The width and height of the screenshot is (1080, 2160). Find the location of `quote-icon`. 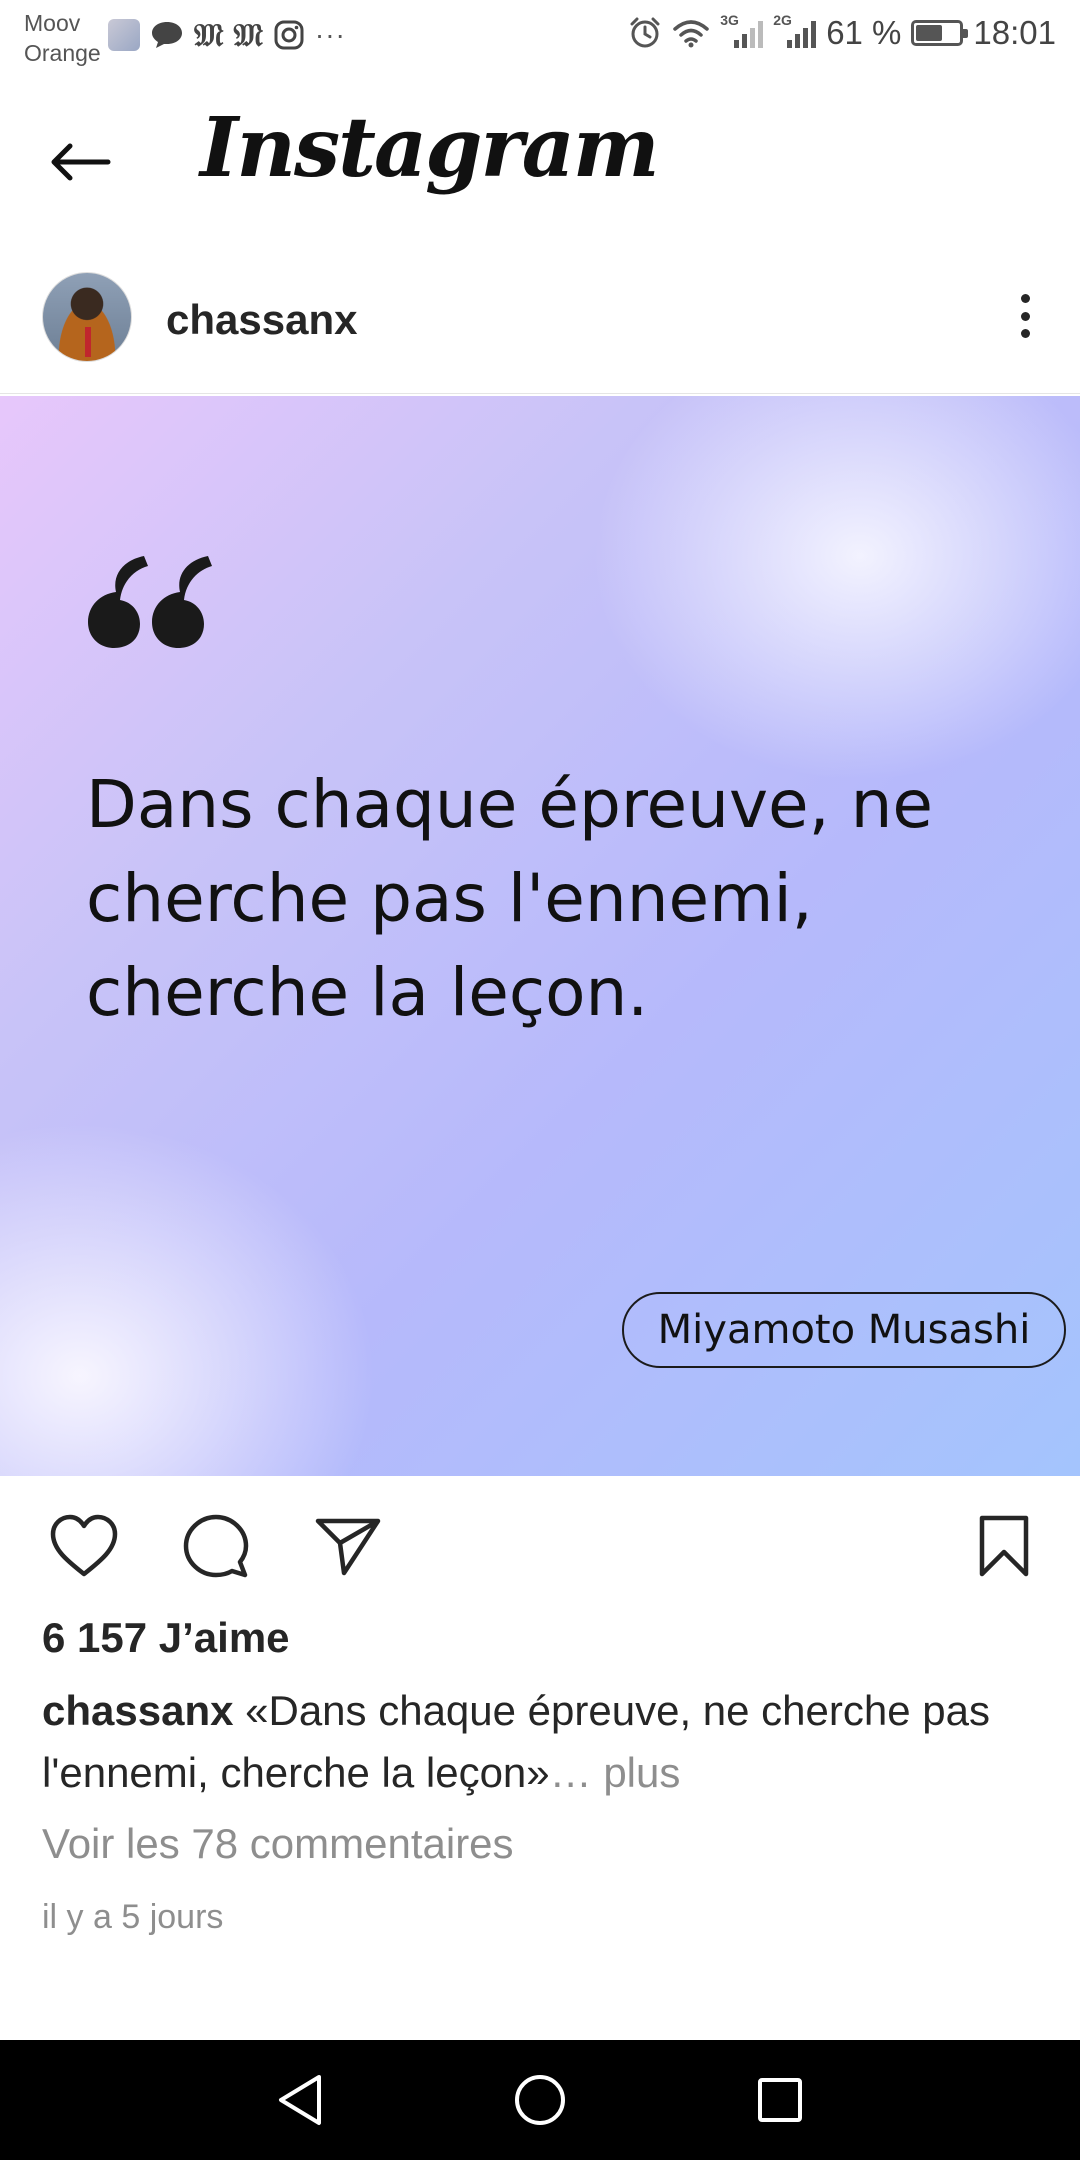

quote-icon is located at coordinates (150, 602).